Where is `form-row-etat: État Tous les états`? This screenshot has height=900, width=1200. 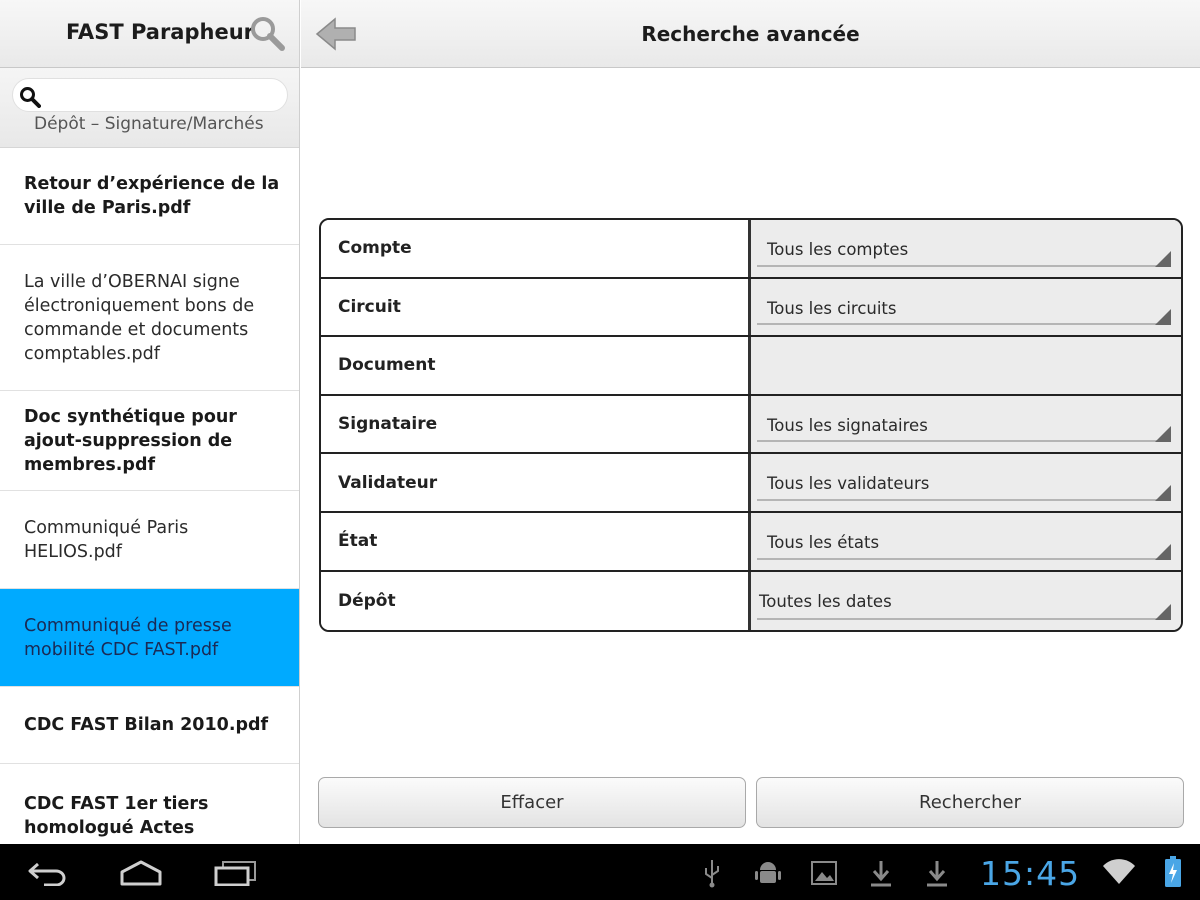 form-row-etat: État Tous les états is located at coordinates (751, 542).